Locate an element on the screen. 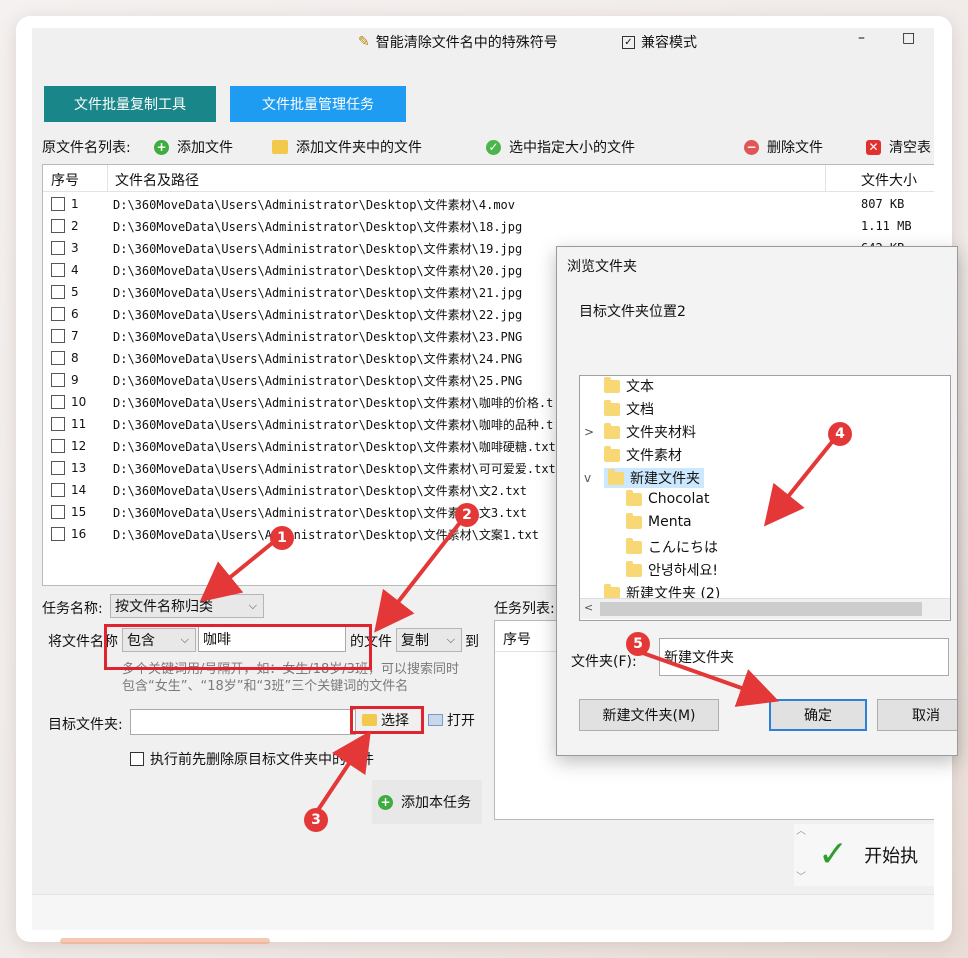 The image size is (968, 958). step-badge-2: 2 is located at coordinates (467, 515).